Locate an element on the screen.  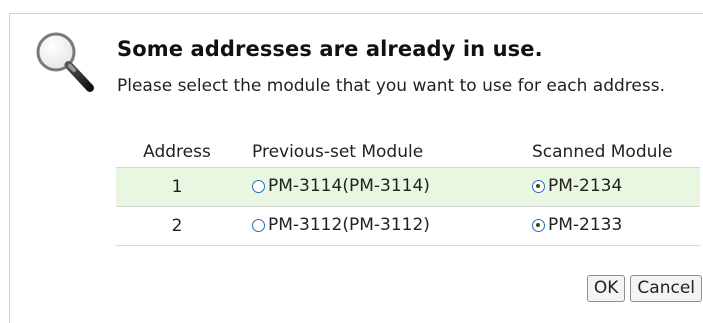
scanned-module-option: PM-2133 is located at coordinates (577, 225).